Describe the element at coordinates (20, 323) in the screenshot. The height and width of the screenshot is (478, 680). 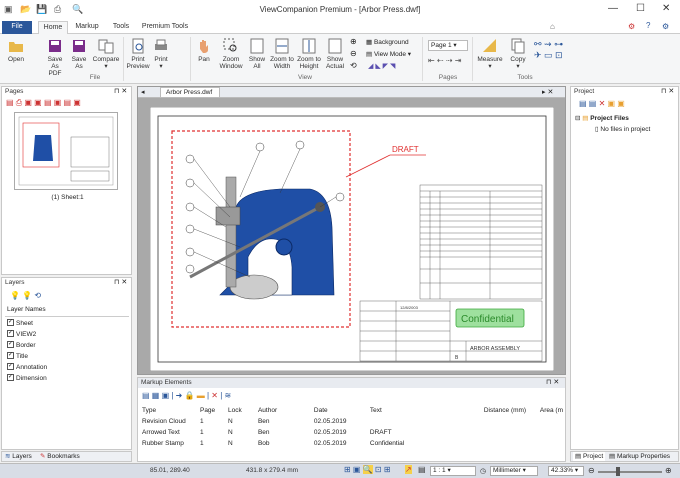
I see `layer-item: ✓ Sheet` at that location.